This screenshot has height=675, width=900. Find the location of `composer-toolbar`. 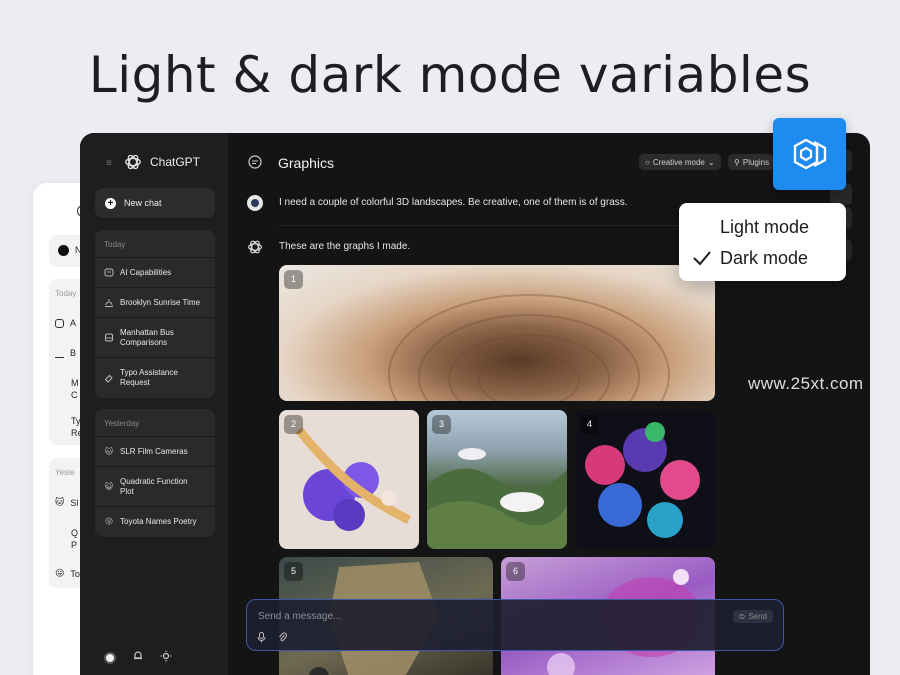

composer-toolbar is located at coordinates (272, 639).